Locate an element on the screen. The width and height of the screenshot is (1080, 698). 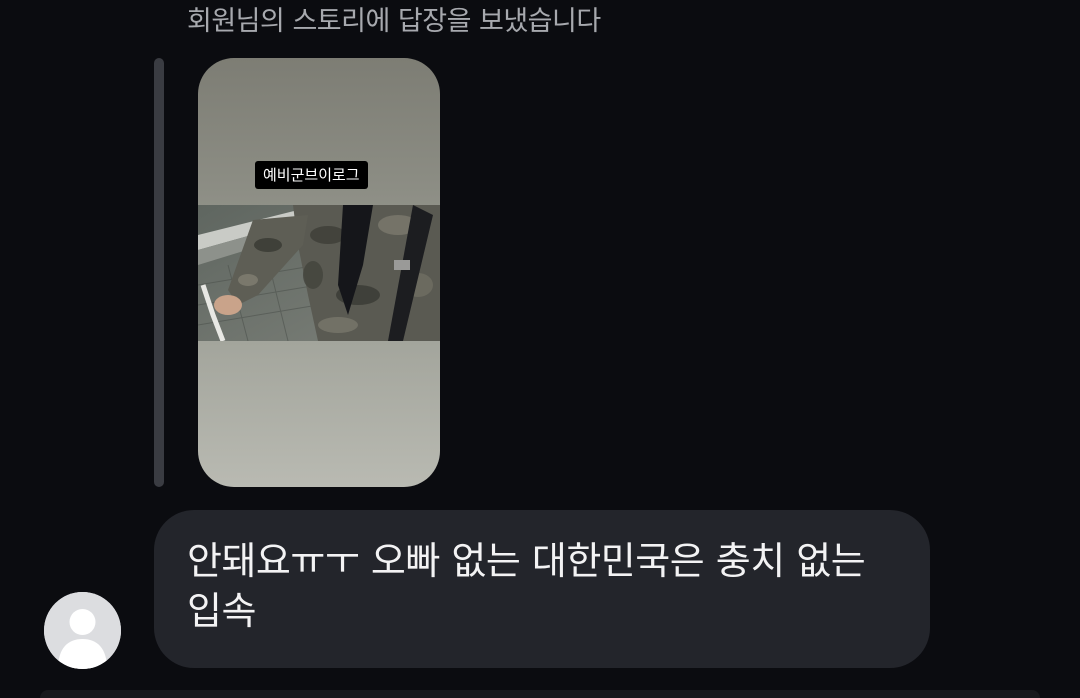
user-silhouette-icon is located at coordinates (82, 630).